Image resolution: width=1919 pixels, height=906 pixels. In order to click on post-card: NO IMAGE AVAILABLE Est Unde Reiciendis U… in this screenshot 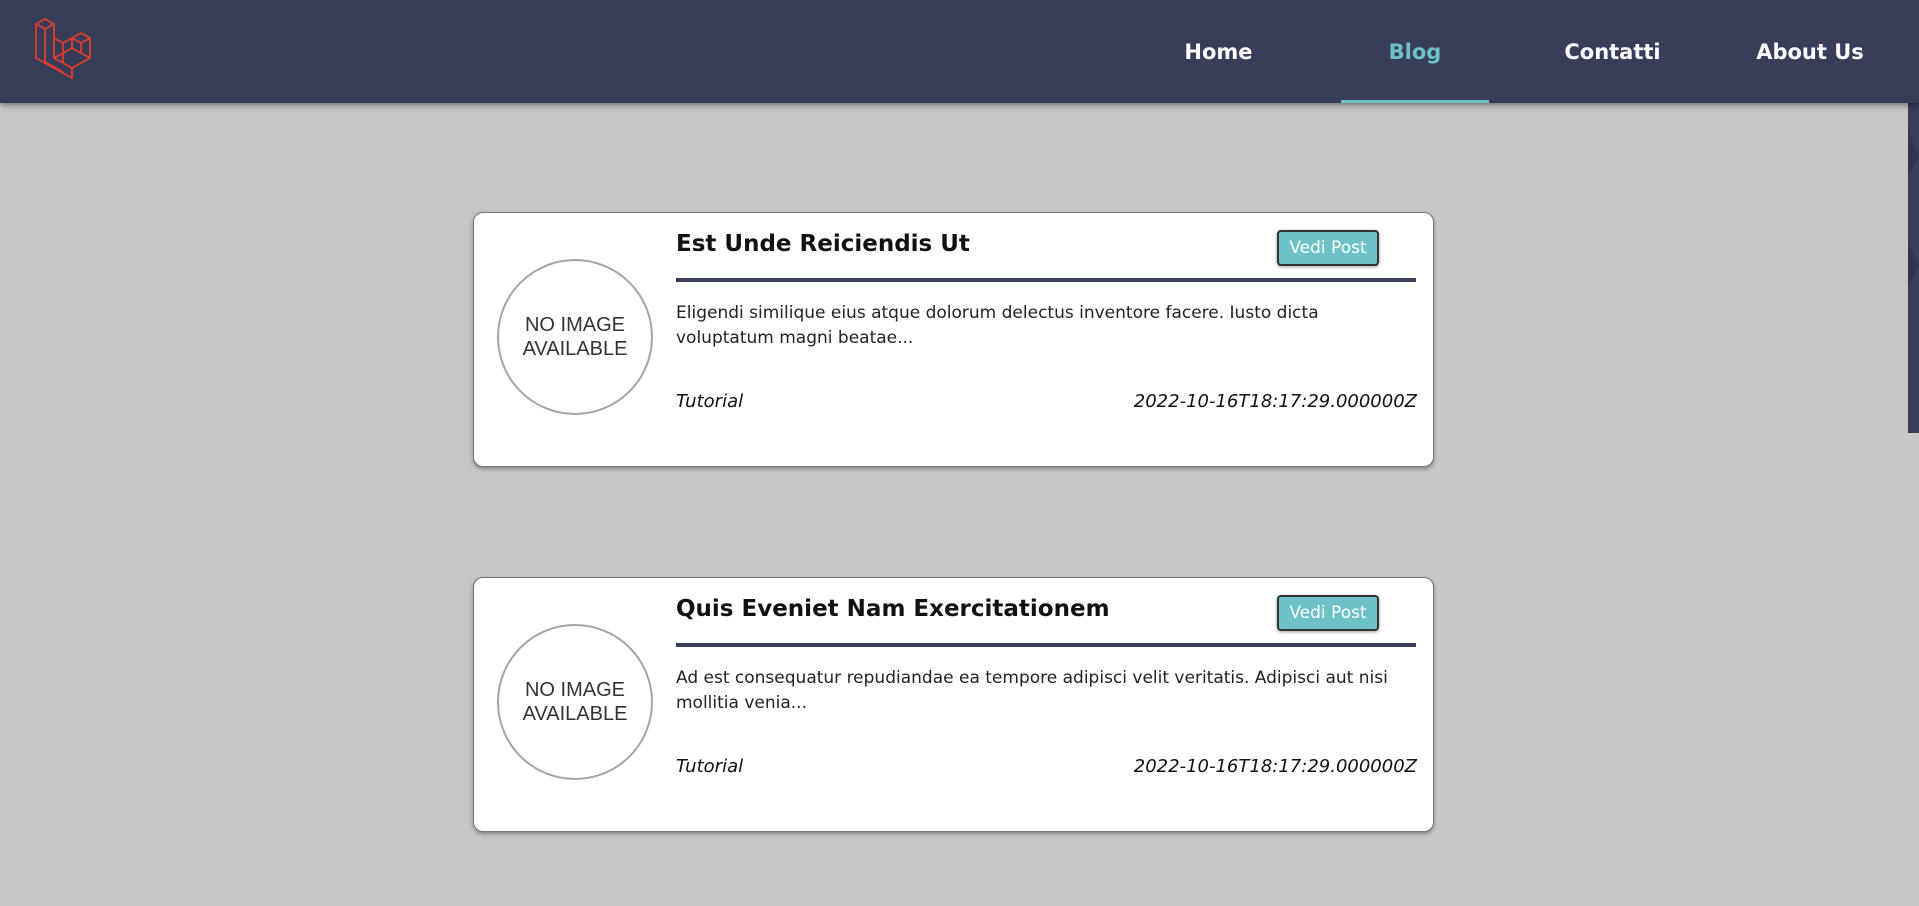, I will do `click(953, 339)`.